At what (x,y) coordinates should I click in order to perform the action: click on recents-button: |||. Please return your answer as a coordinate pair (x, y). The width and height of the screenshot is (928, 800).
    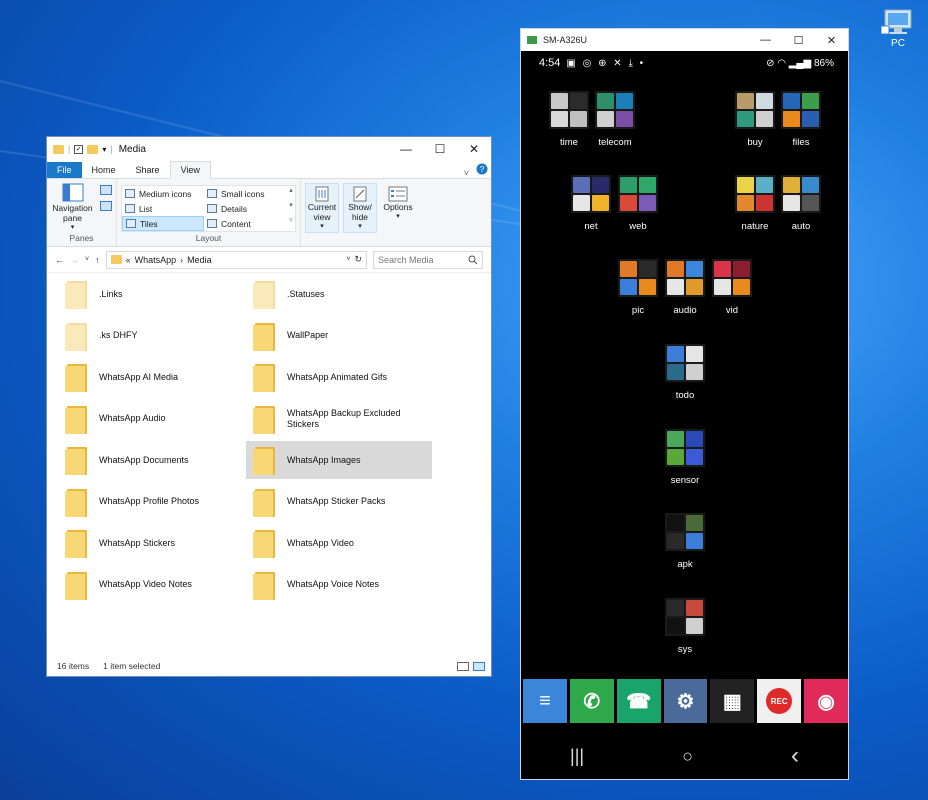
    Looking at the image, I should click on (577, 756).